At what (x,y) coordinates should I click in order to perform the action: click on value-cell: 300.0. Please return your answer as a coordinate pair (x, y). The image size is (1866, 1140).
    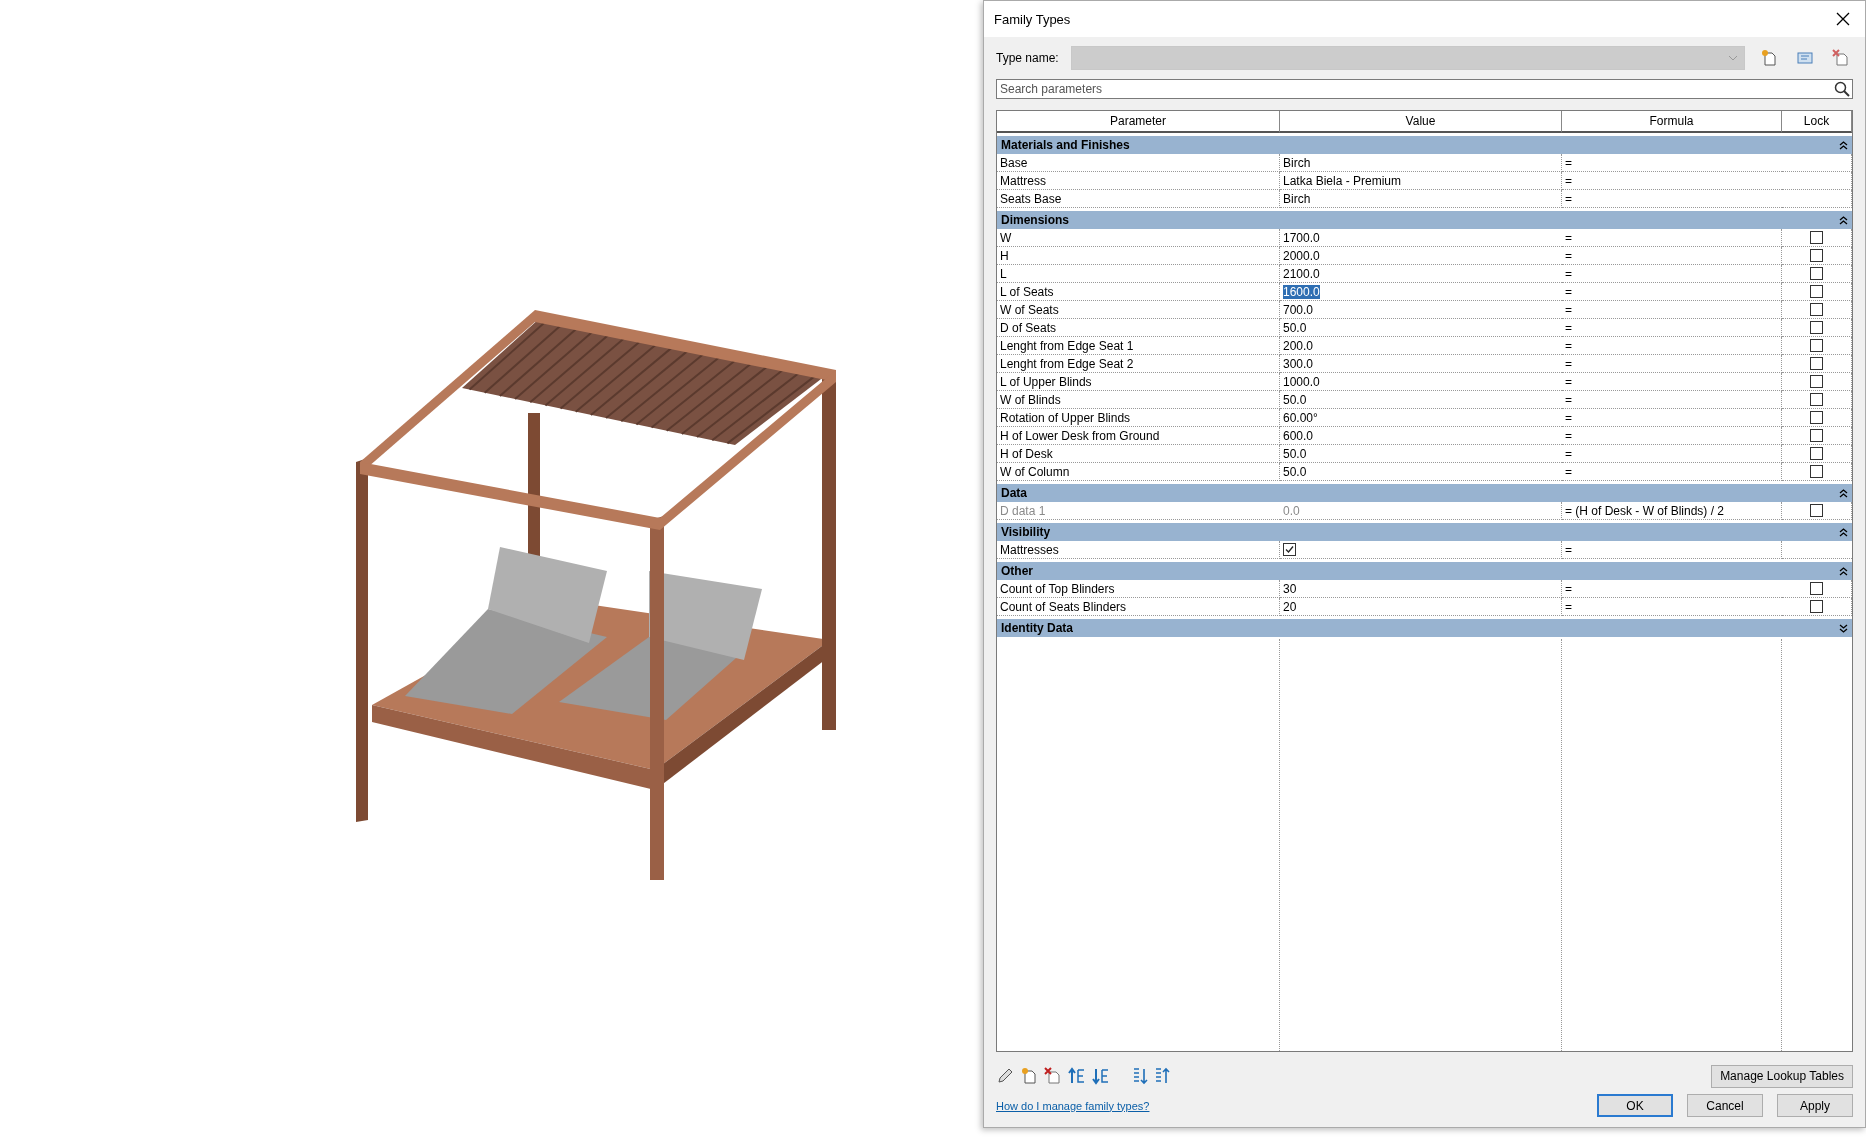
    Looking at the image, I should click on (1298, 363).